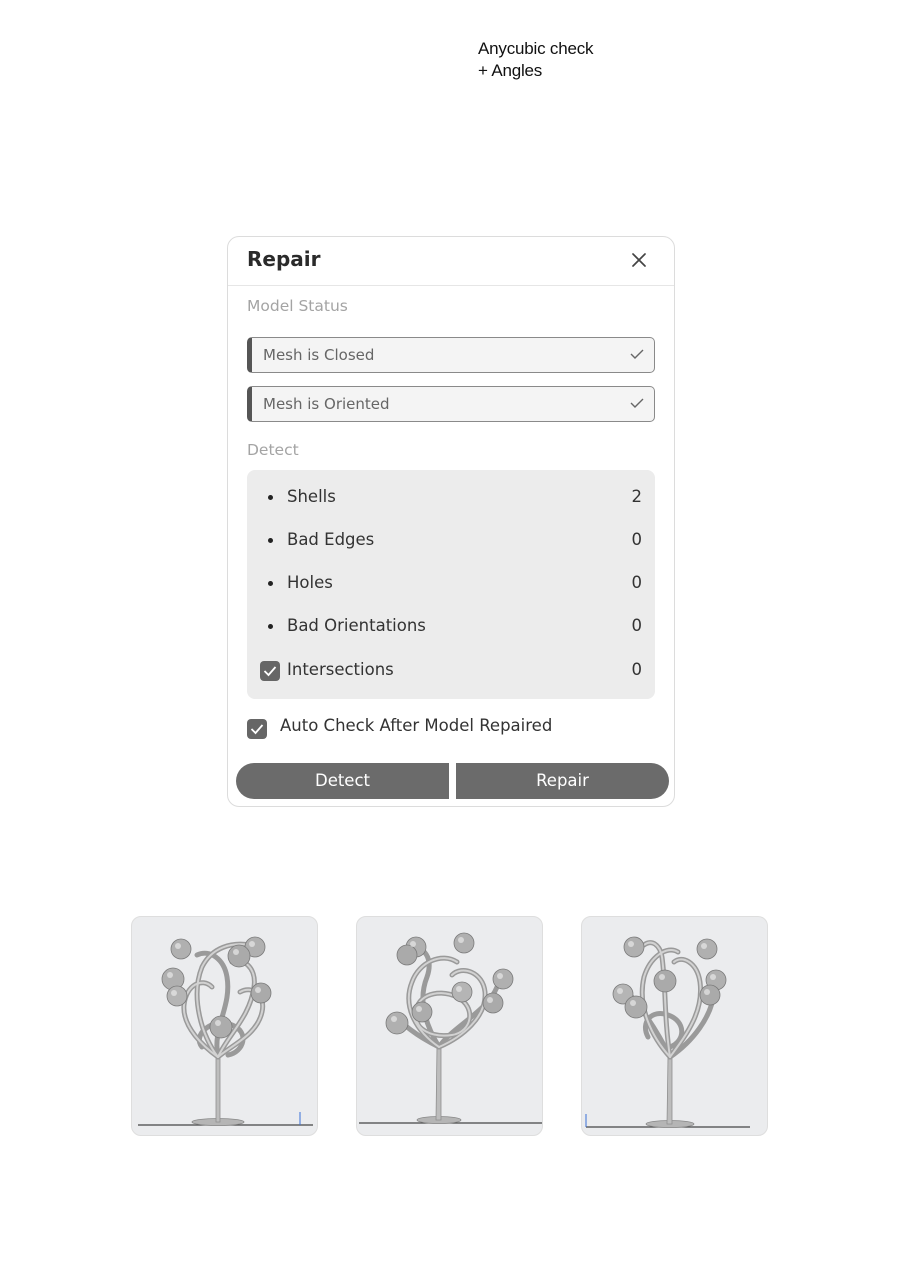 This screenshot has width=900, height=1284. What do you see at coordinates (451, 627) in the screenshot?
I see `detect-item-bad-orientations: Bad Orientations 0` at bounding box center [451, 627].